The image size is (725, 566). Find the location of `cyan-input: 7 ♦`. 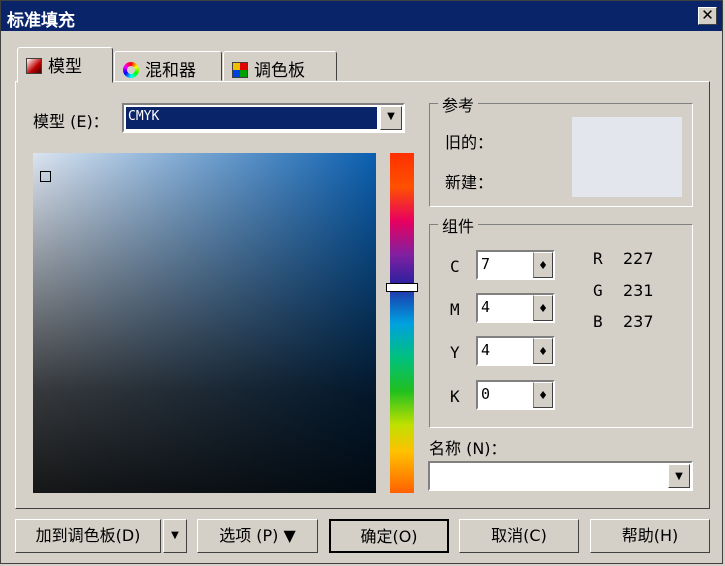

cyan-input: 7 ♦ is located at coordinates (515, 265).